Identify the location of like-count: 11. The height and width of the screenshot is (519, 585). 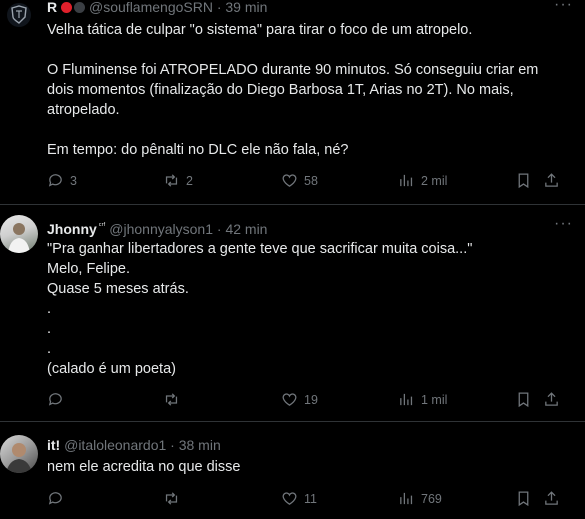
(310, 498).